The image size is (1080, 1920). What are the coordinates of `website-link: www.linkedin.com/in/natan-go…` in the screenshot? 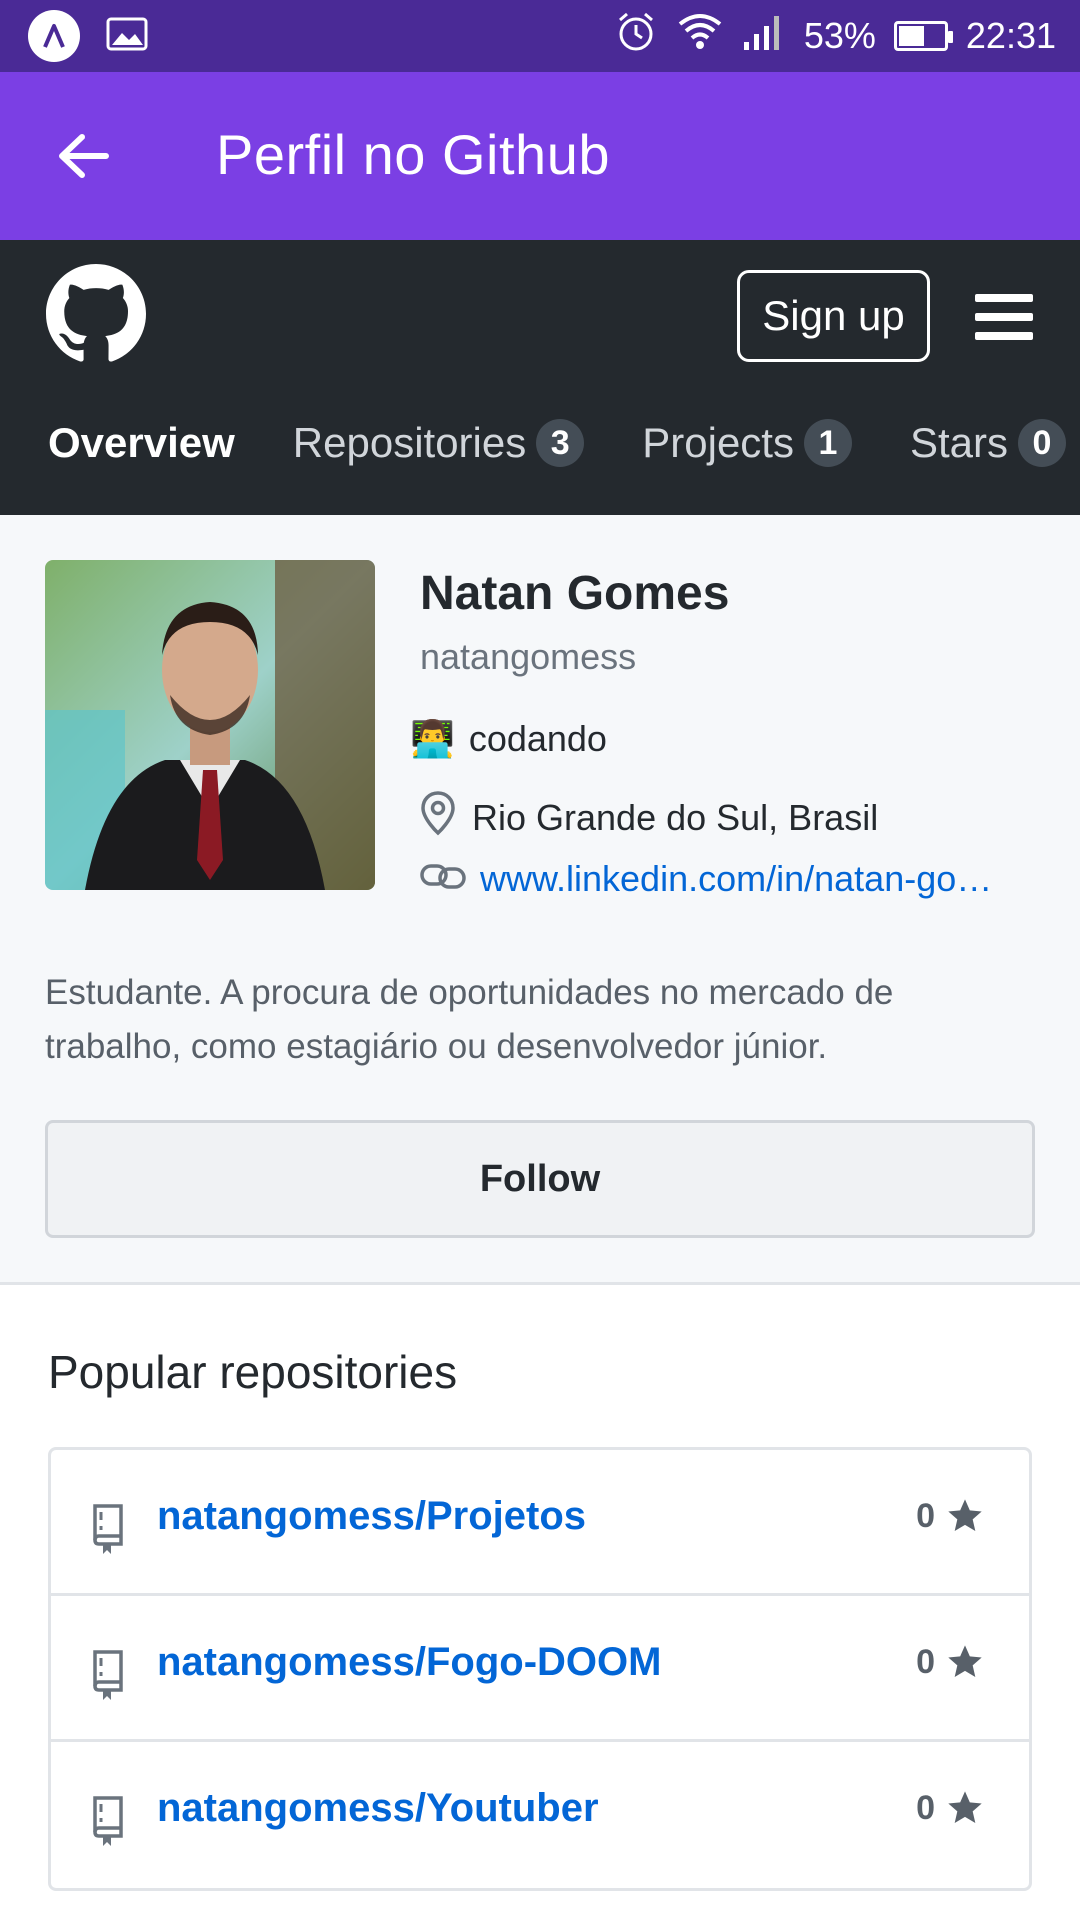 It's located at (736, 879).